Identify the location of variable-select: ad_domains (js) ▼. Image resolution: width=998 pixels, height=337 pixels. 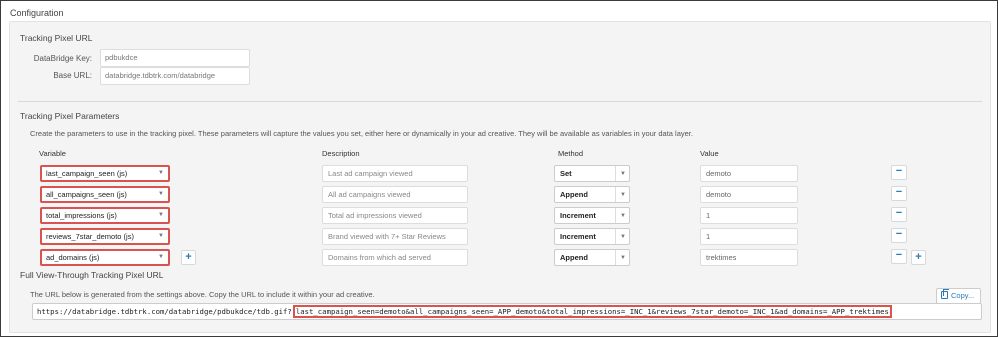
(105, 257).